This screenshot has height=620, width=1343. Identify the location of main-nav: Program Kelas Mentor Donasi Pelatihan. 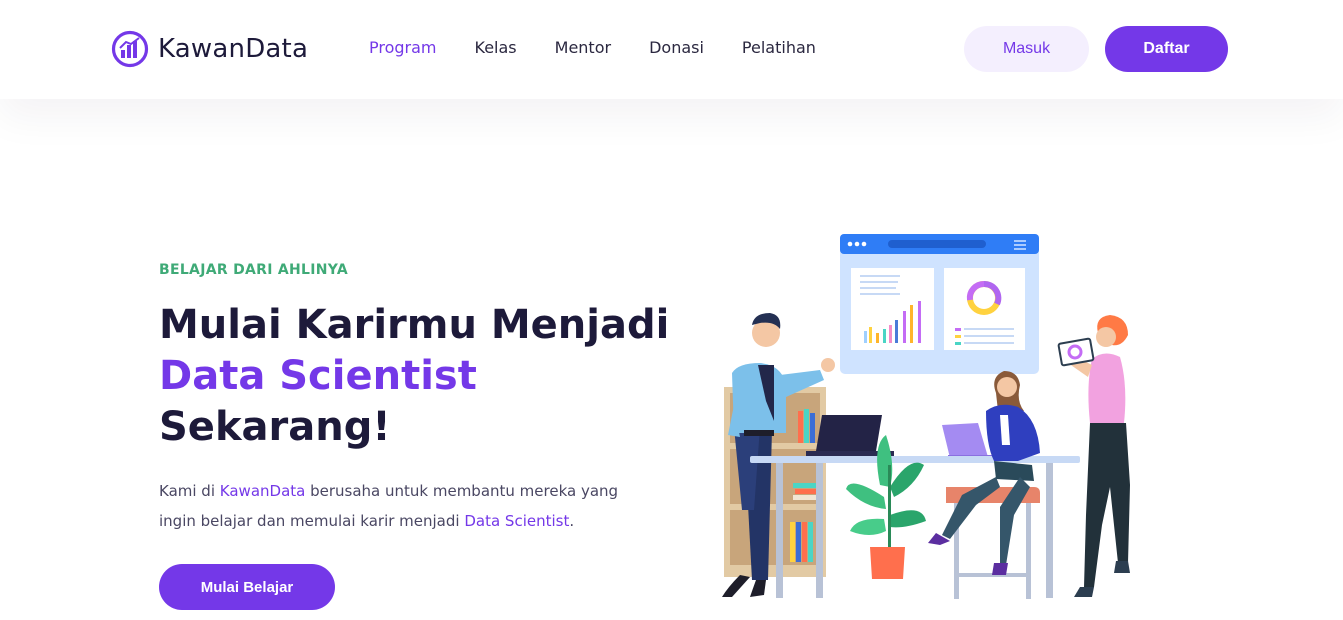
(611, 47).